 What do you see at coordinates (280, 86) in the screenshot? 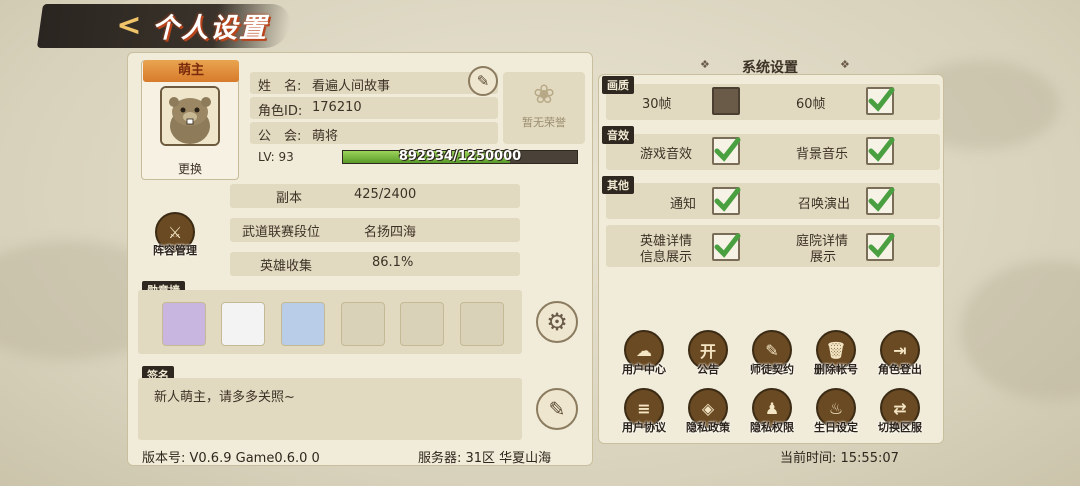
I see `name-label: 姓 名:` at bounding box center [280, 86].